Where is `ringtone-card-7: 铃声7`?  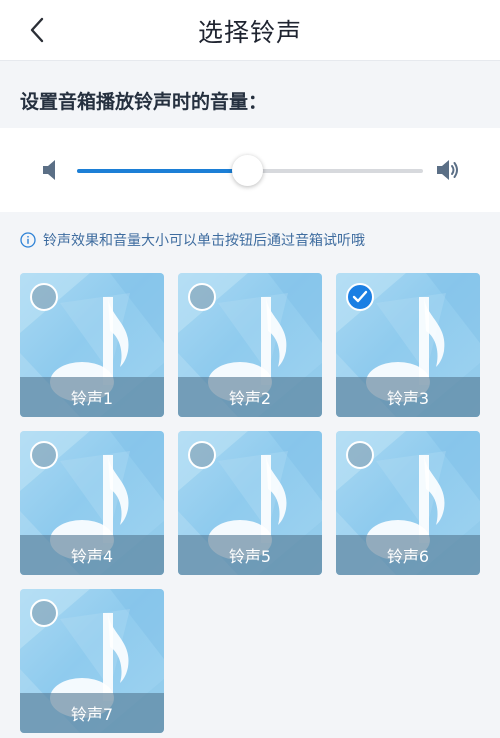 ringtone-card-7: 铃声7 is located at coordinates (92, 661).